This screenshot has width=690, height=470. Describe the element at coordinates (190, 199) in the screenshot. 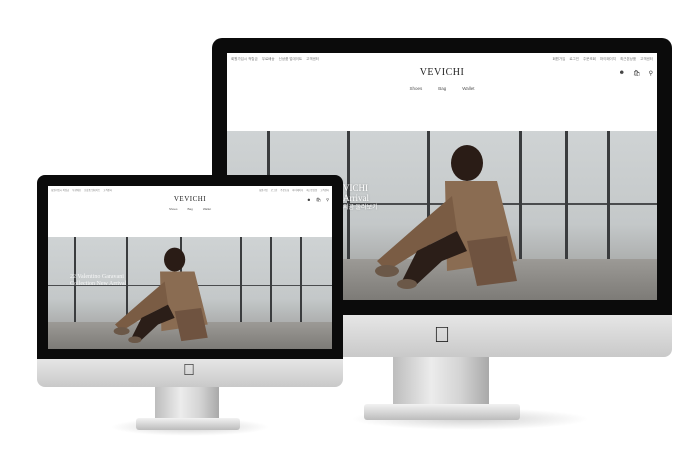

I see `brand-logo: VEVICHI` at that location.